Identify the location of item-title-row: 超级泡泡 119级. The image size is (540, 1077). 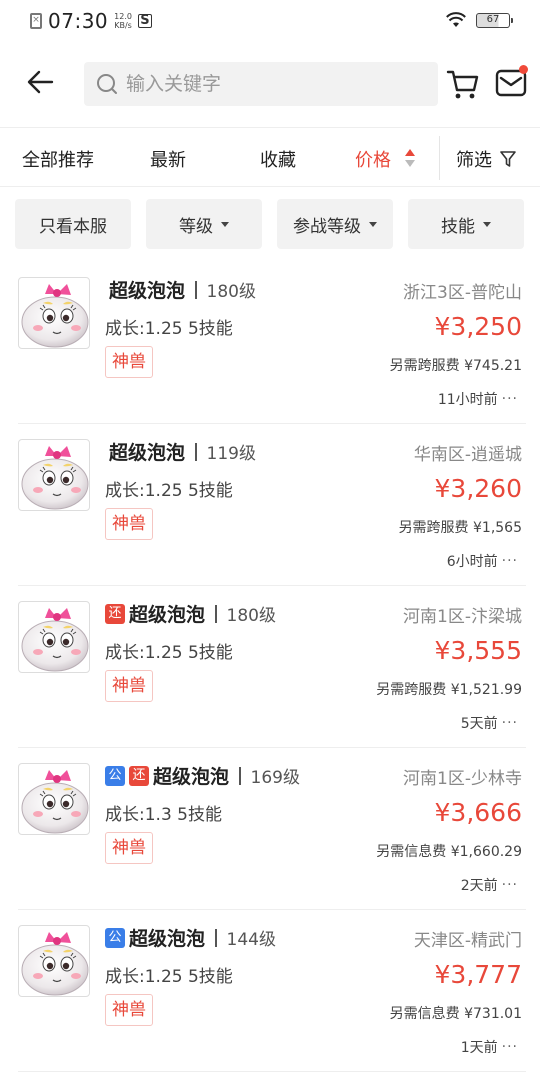
(180, 451).